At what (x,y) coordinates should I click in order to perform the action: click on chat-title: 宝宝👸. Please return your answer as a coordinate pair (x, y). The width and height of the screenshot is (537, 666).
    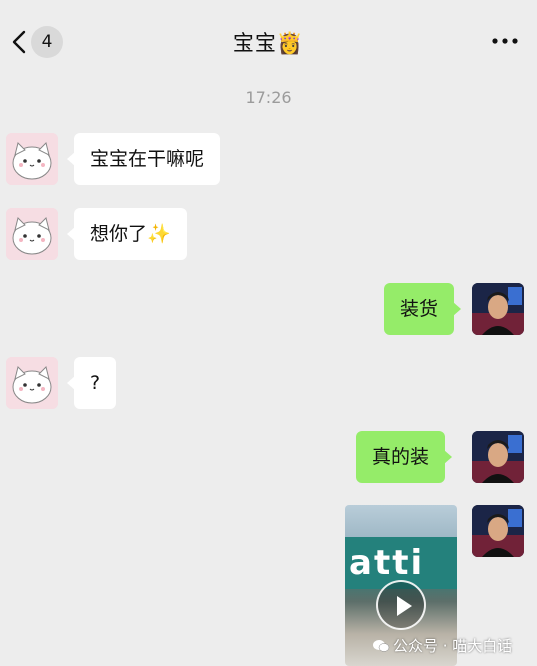
    Looking at the image, I should click on (268, 43).